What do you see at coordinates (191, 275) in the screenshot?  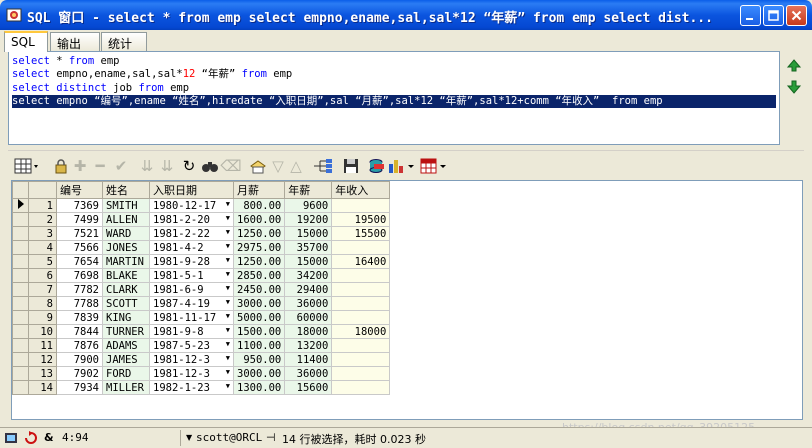 I see `cell-hiredate: 1981-5-1` at bounding box center [191, 275].